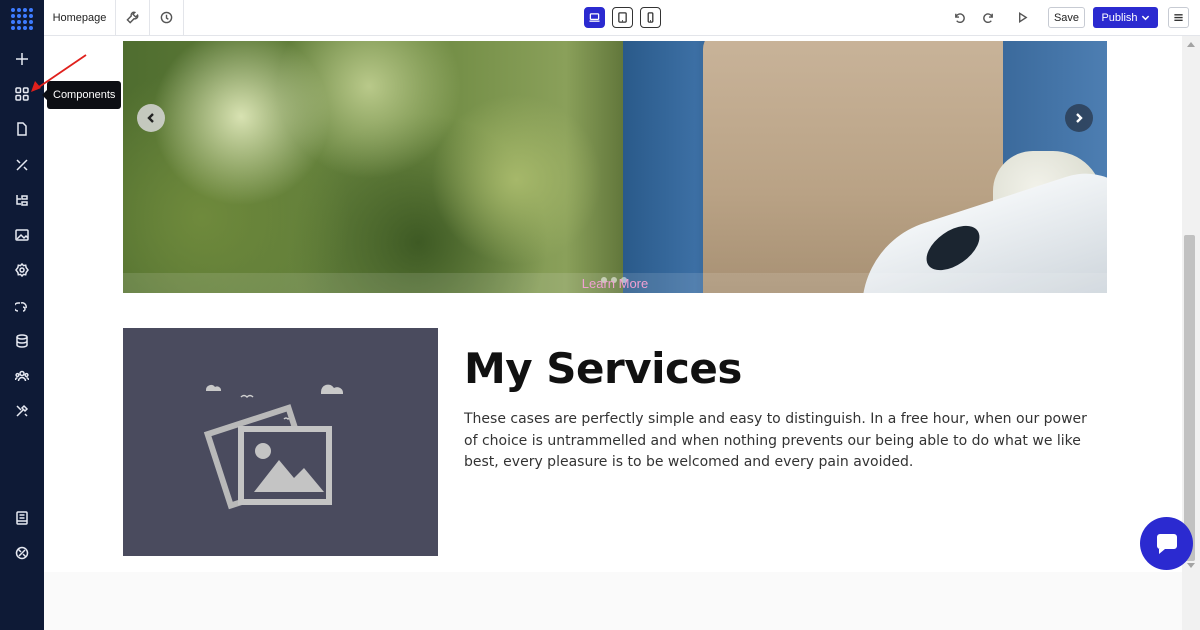  I want to click on support-button, so click(22, 553).